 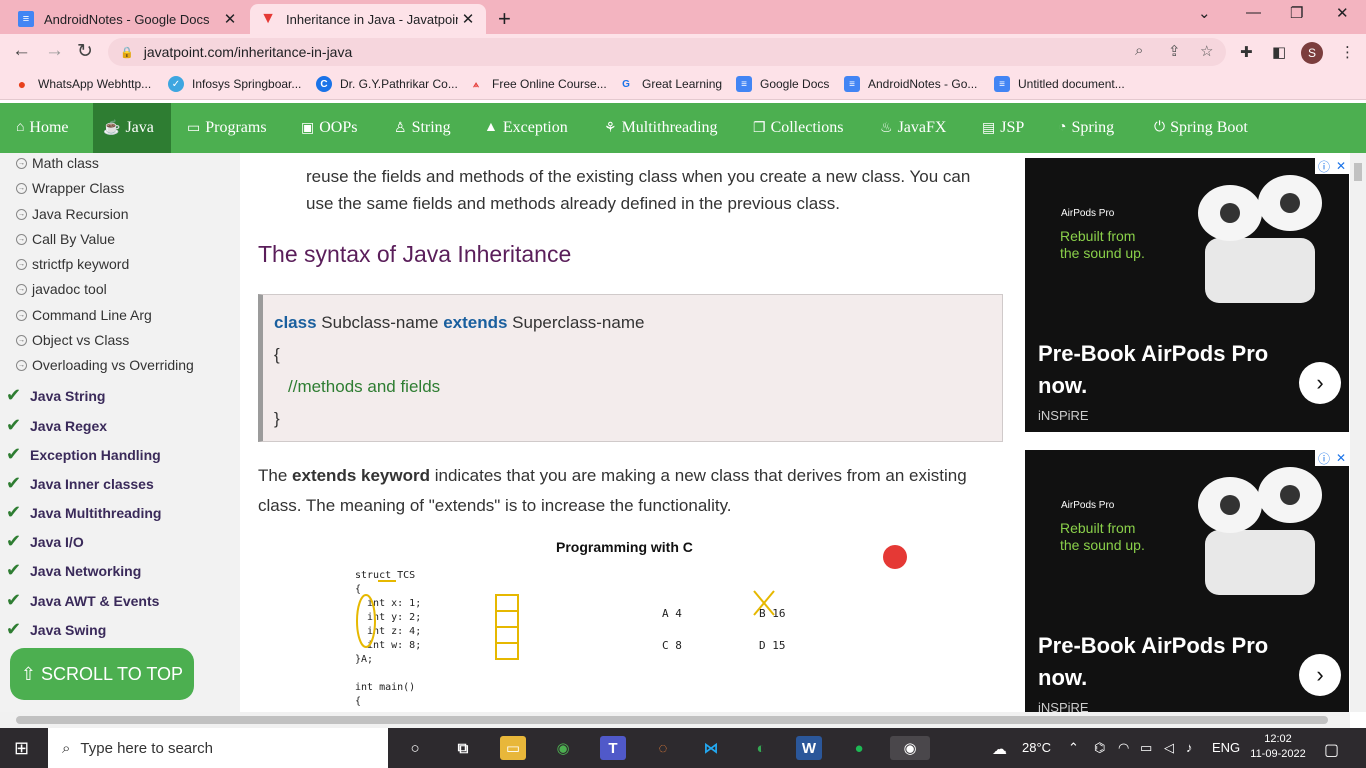 I want to click on sidebar-group-inner-classes: ✔ Java Inner classes, so click(x=80, y=483).